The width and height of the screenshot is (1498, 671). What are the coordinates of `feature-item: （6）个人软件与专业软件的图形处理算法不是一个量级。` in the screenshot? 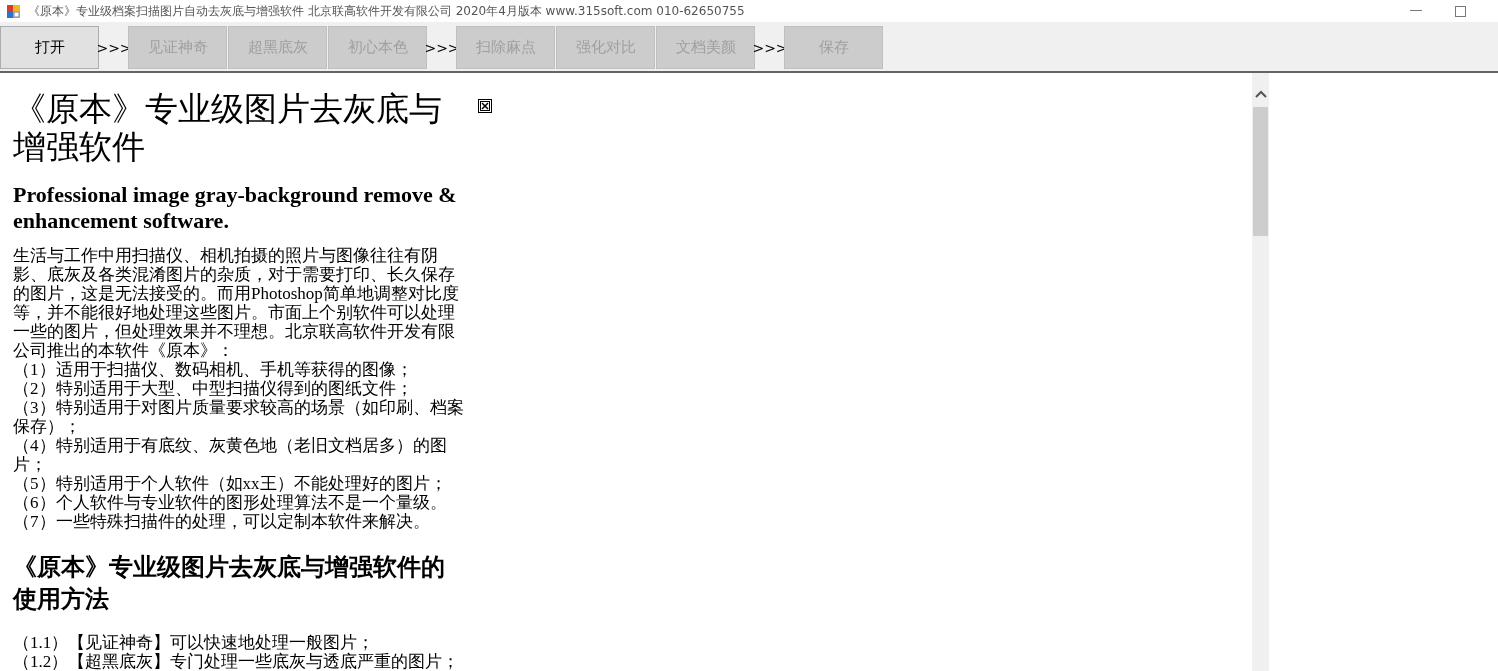 It's located at (230, 502).